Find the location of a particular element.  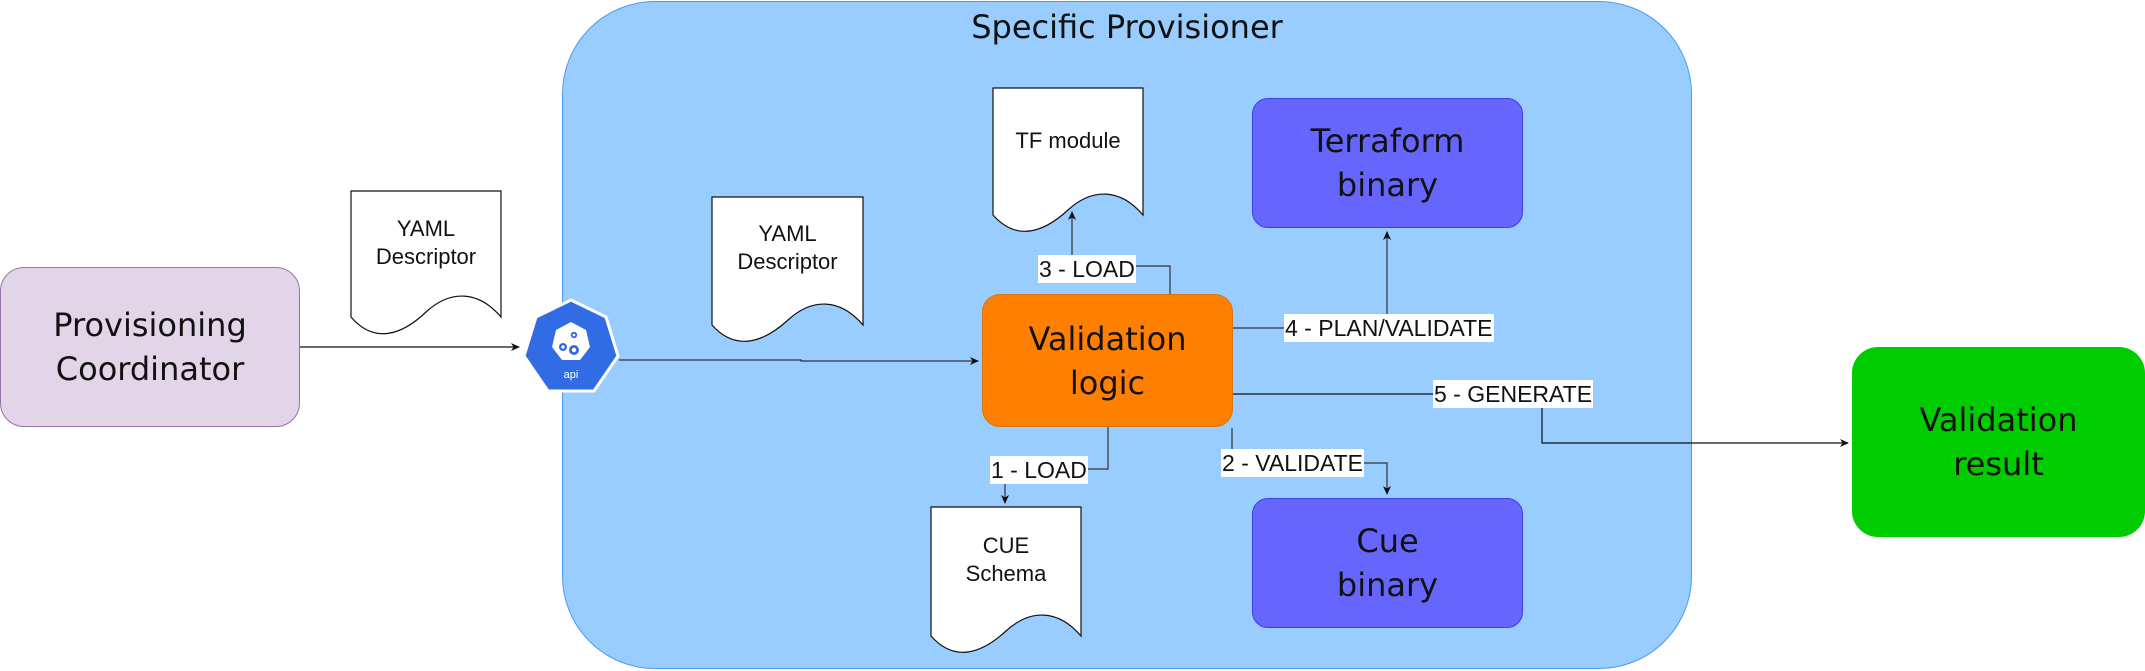

cue-schema-line1: CUE is located at coordinates (1006, 545).